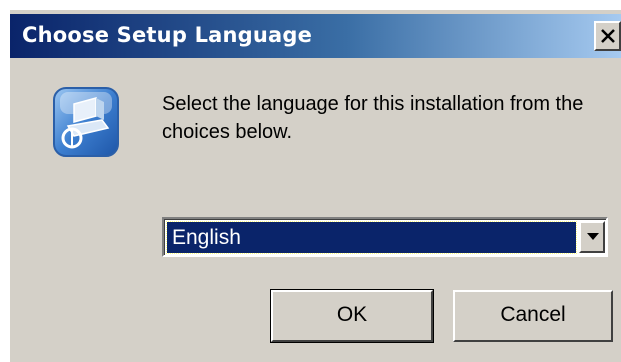 This screenshot has width=621, height=362. I want to click on ok-button: OK, so click(352, 316).